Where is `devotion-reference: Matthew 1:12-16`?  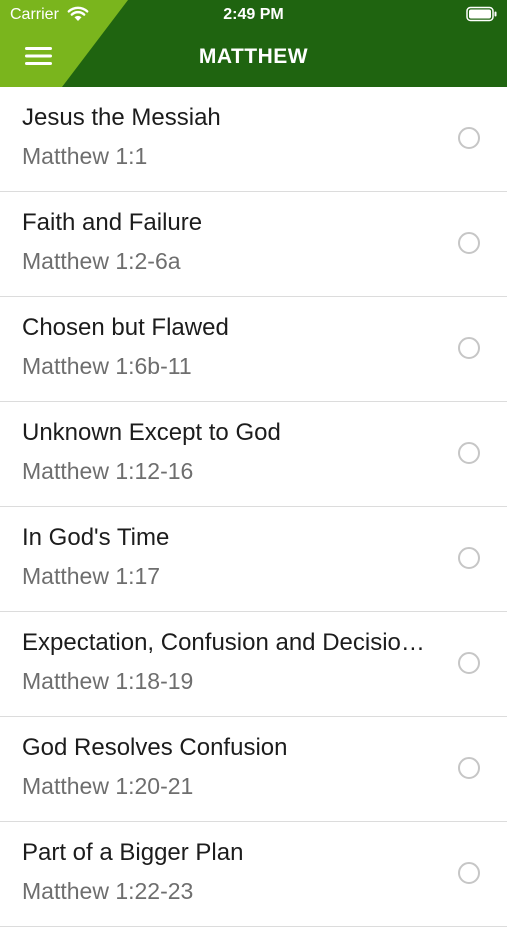
devotion-reference: Matthew 1:12-16 is located at coordinates (108, 471).